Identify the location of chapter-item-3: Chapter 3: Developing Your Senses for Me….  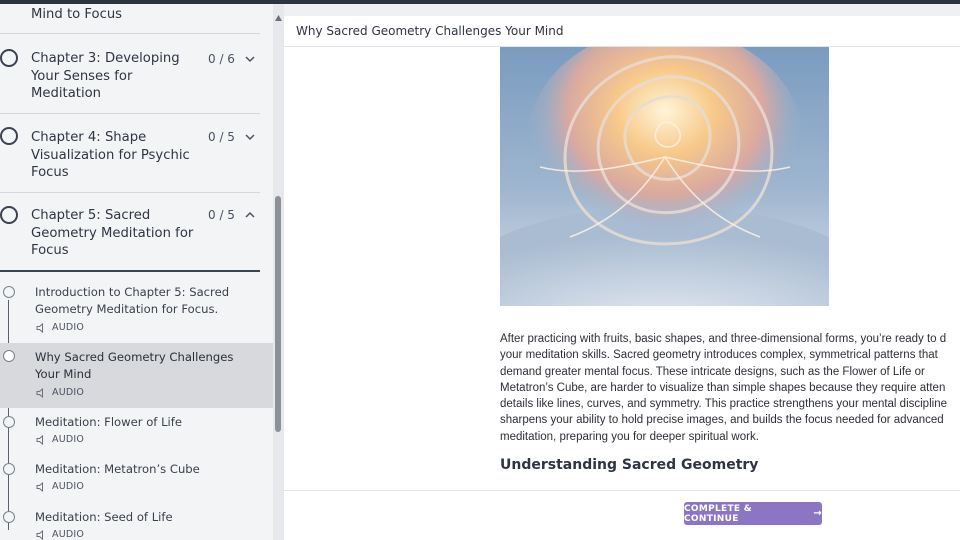
(130, 74).